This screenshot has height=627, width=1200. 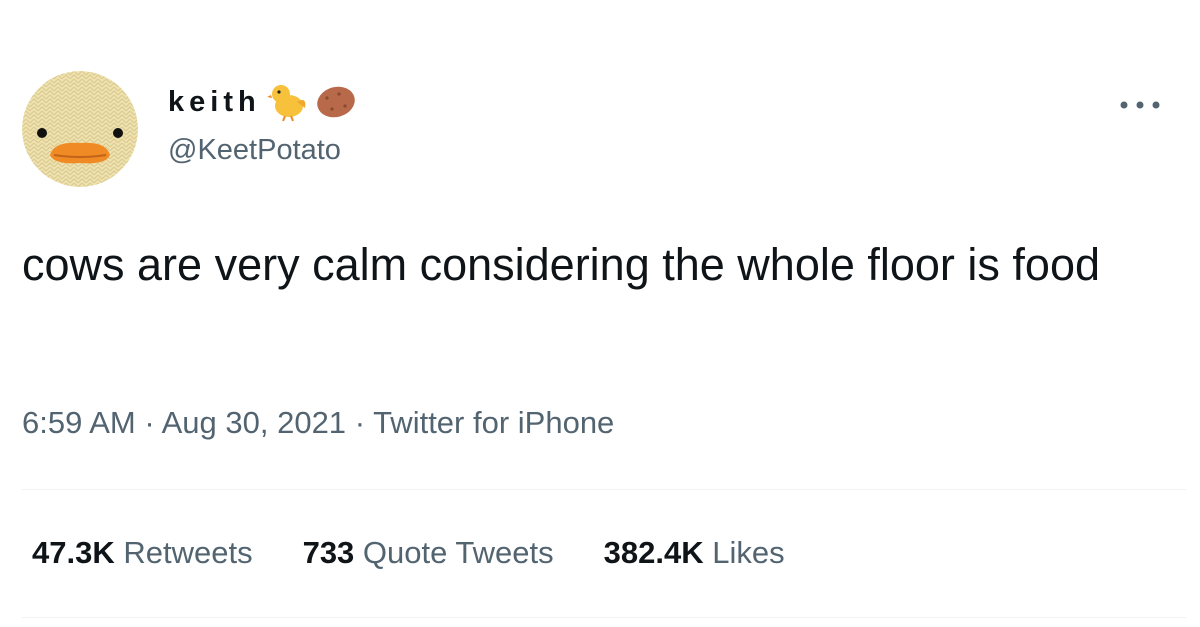 I want to click on likes-count: 382.4K, so click(x=658, y=552).